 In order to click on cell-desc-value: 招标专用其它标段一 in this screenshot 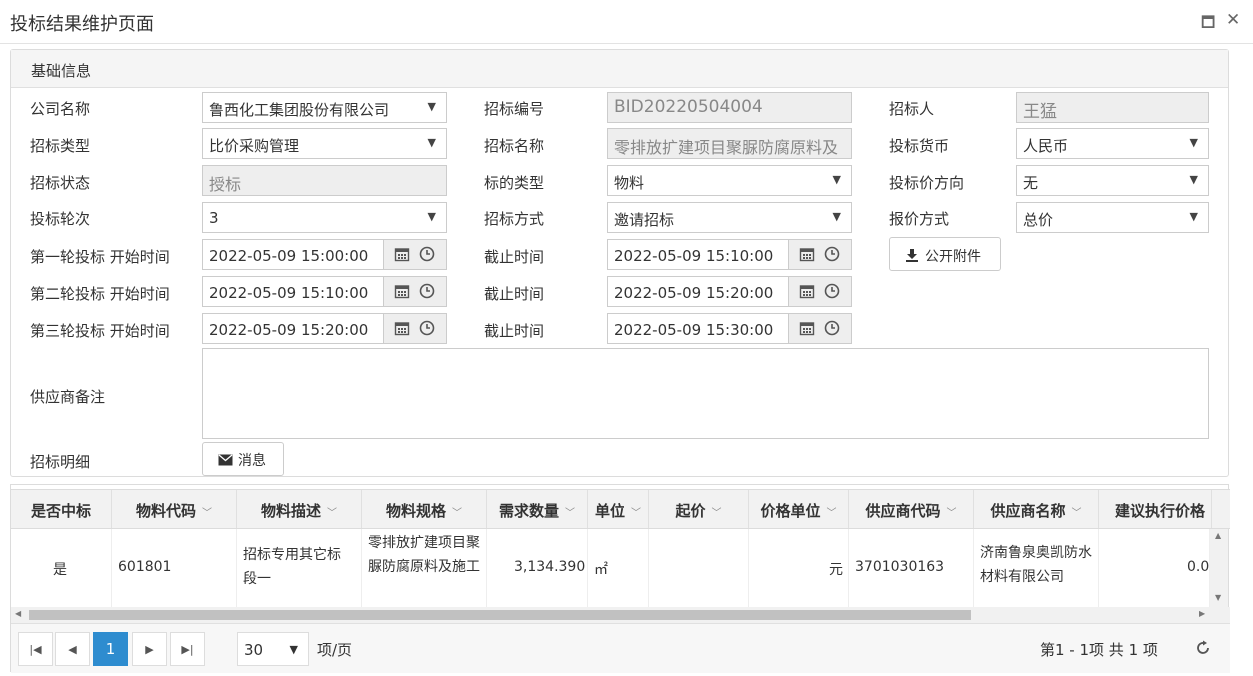, I will do `click(292, 567)`.